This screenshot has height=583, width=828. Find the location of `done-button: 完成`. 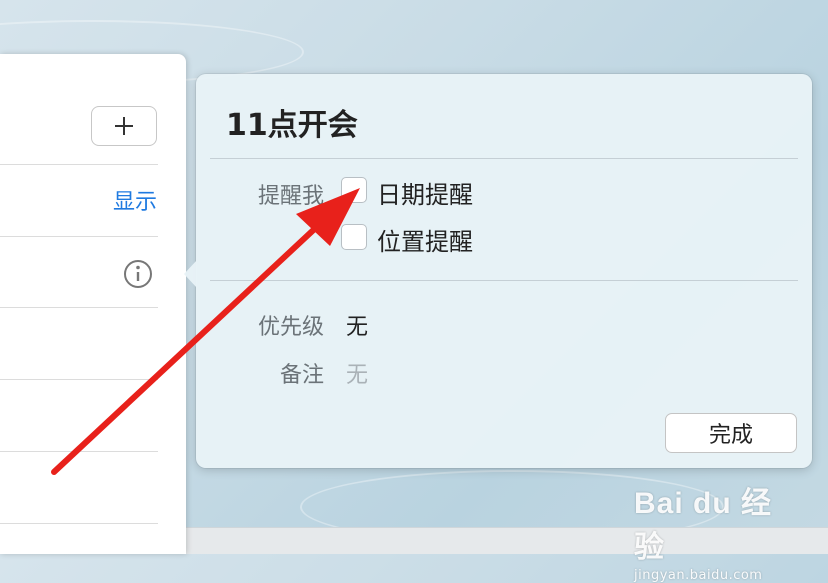

done-button: 完成 is located at coordinates (731, 433).